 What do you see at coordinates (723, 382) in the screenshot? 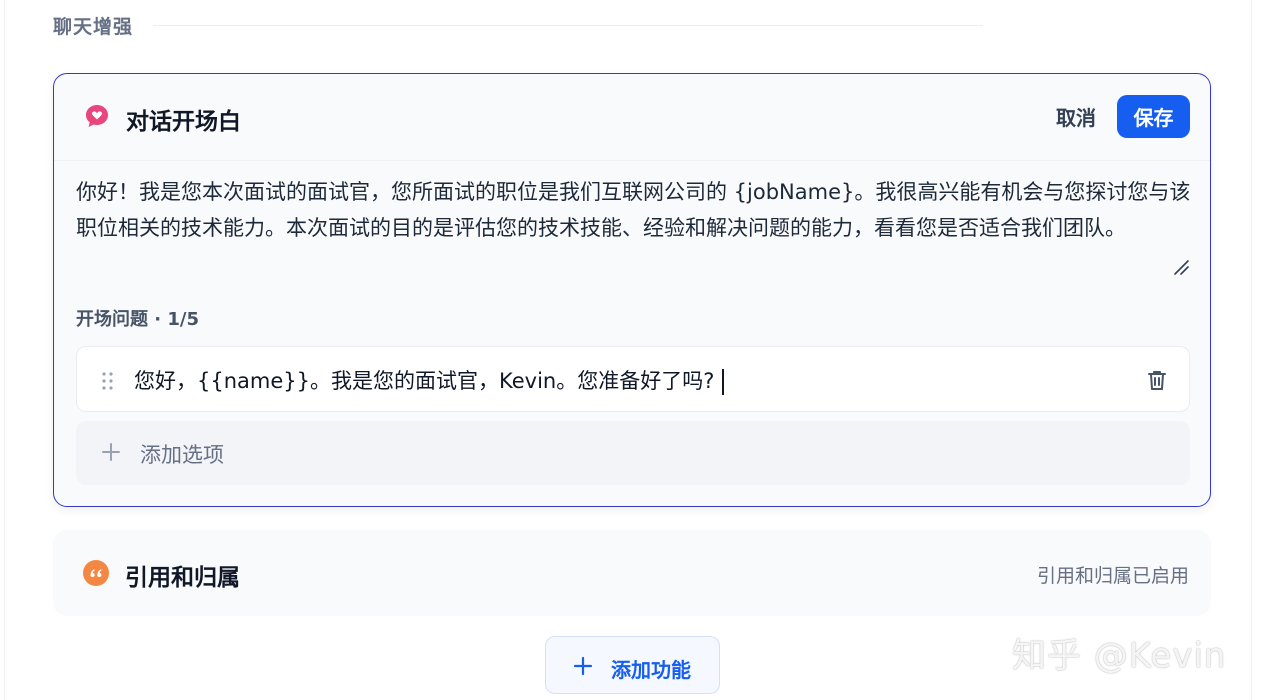
I see `text-caret` at bounding box center [723, 382].